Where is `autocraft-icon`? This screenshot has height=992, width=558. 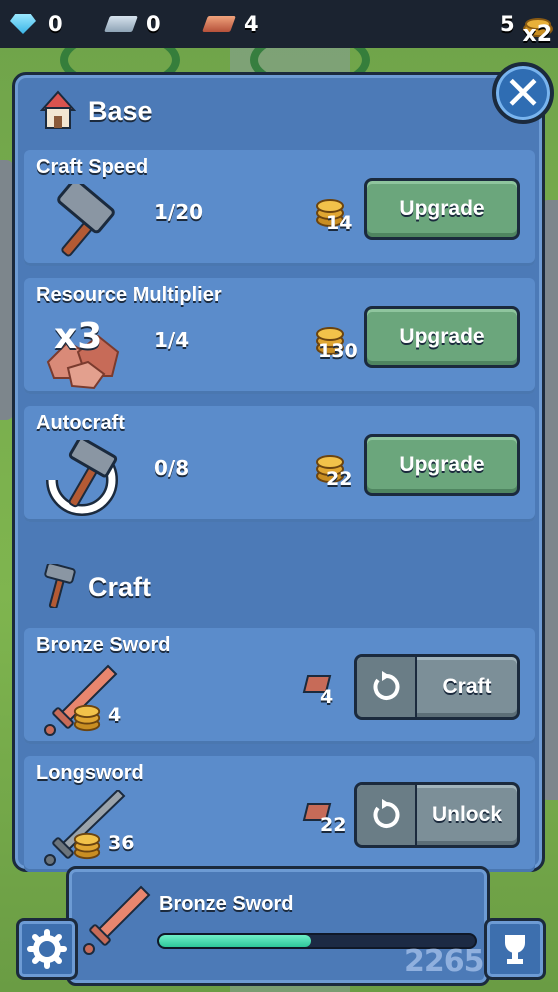
autocraft-icon is located at coordinates (82, 478).